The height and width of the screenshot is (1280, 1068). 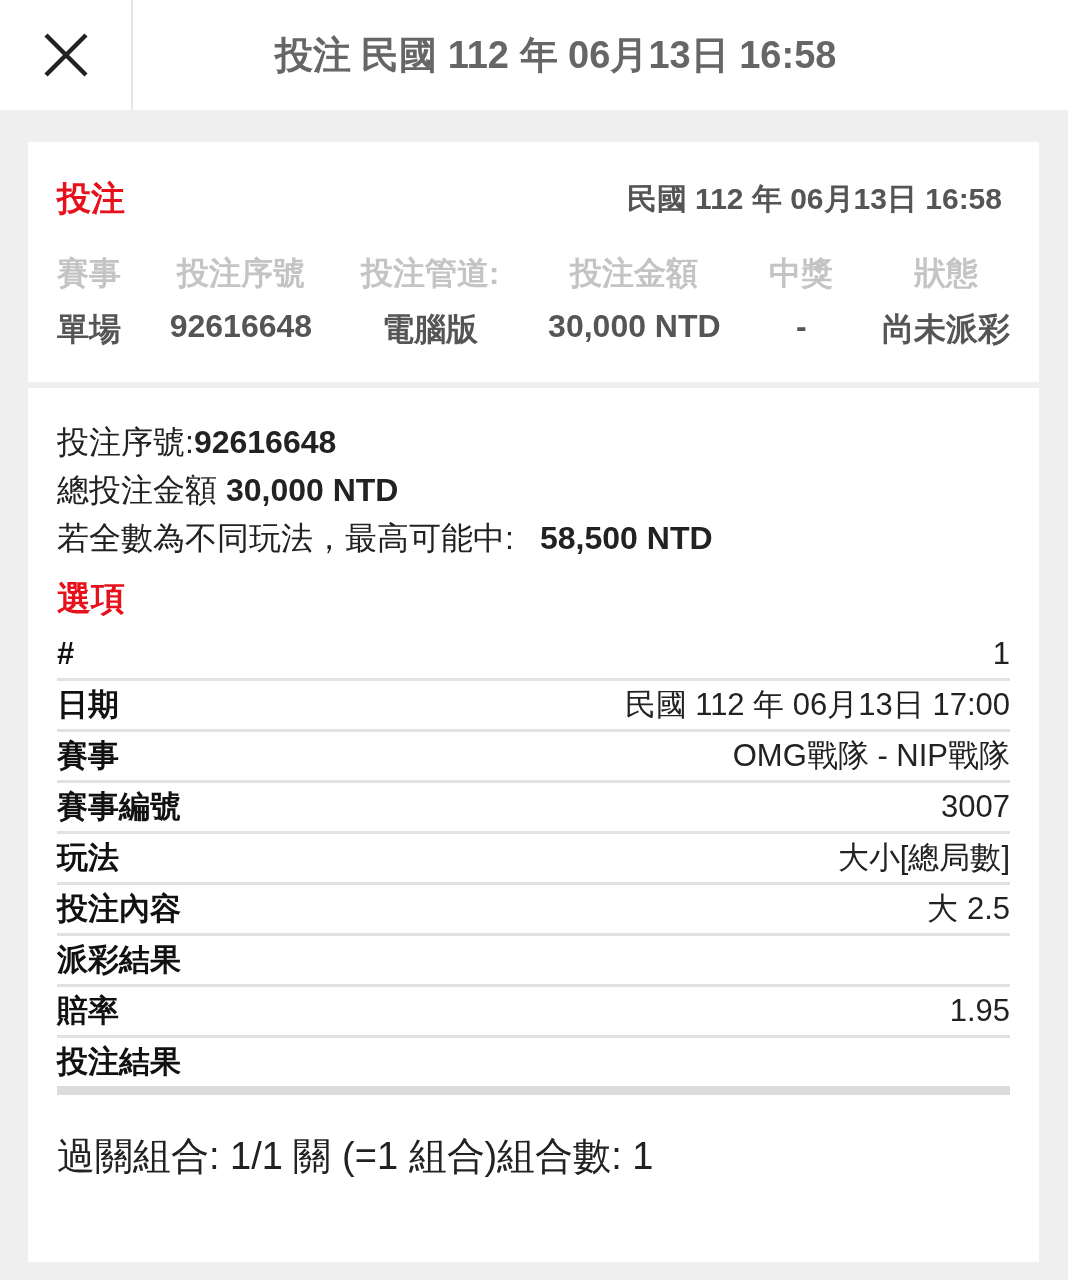 I want to click on row-value: OMG戰隊 - NIP戰隊, so click(x=871, y=756).